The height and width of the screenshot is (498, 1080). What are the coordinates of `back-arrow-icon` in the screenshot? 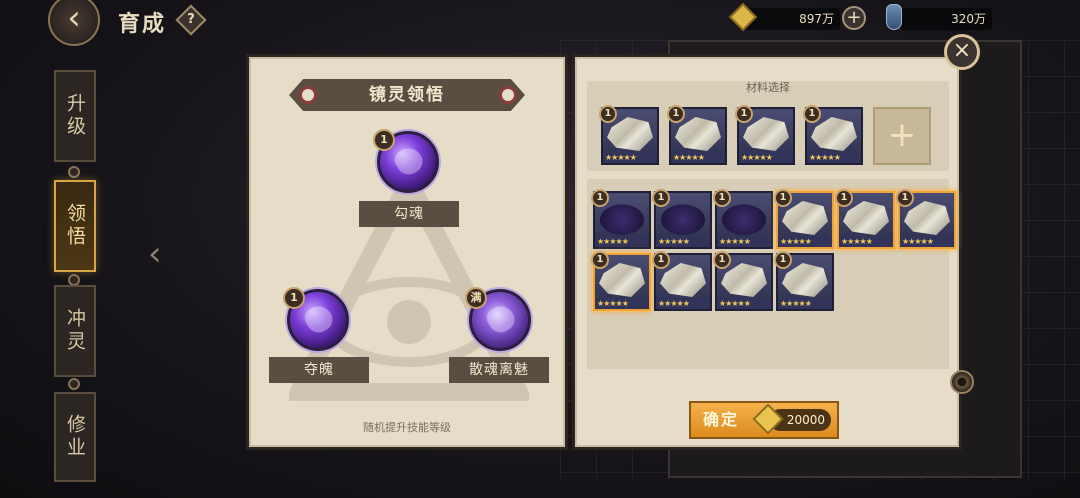 It's located at (74, 23).